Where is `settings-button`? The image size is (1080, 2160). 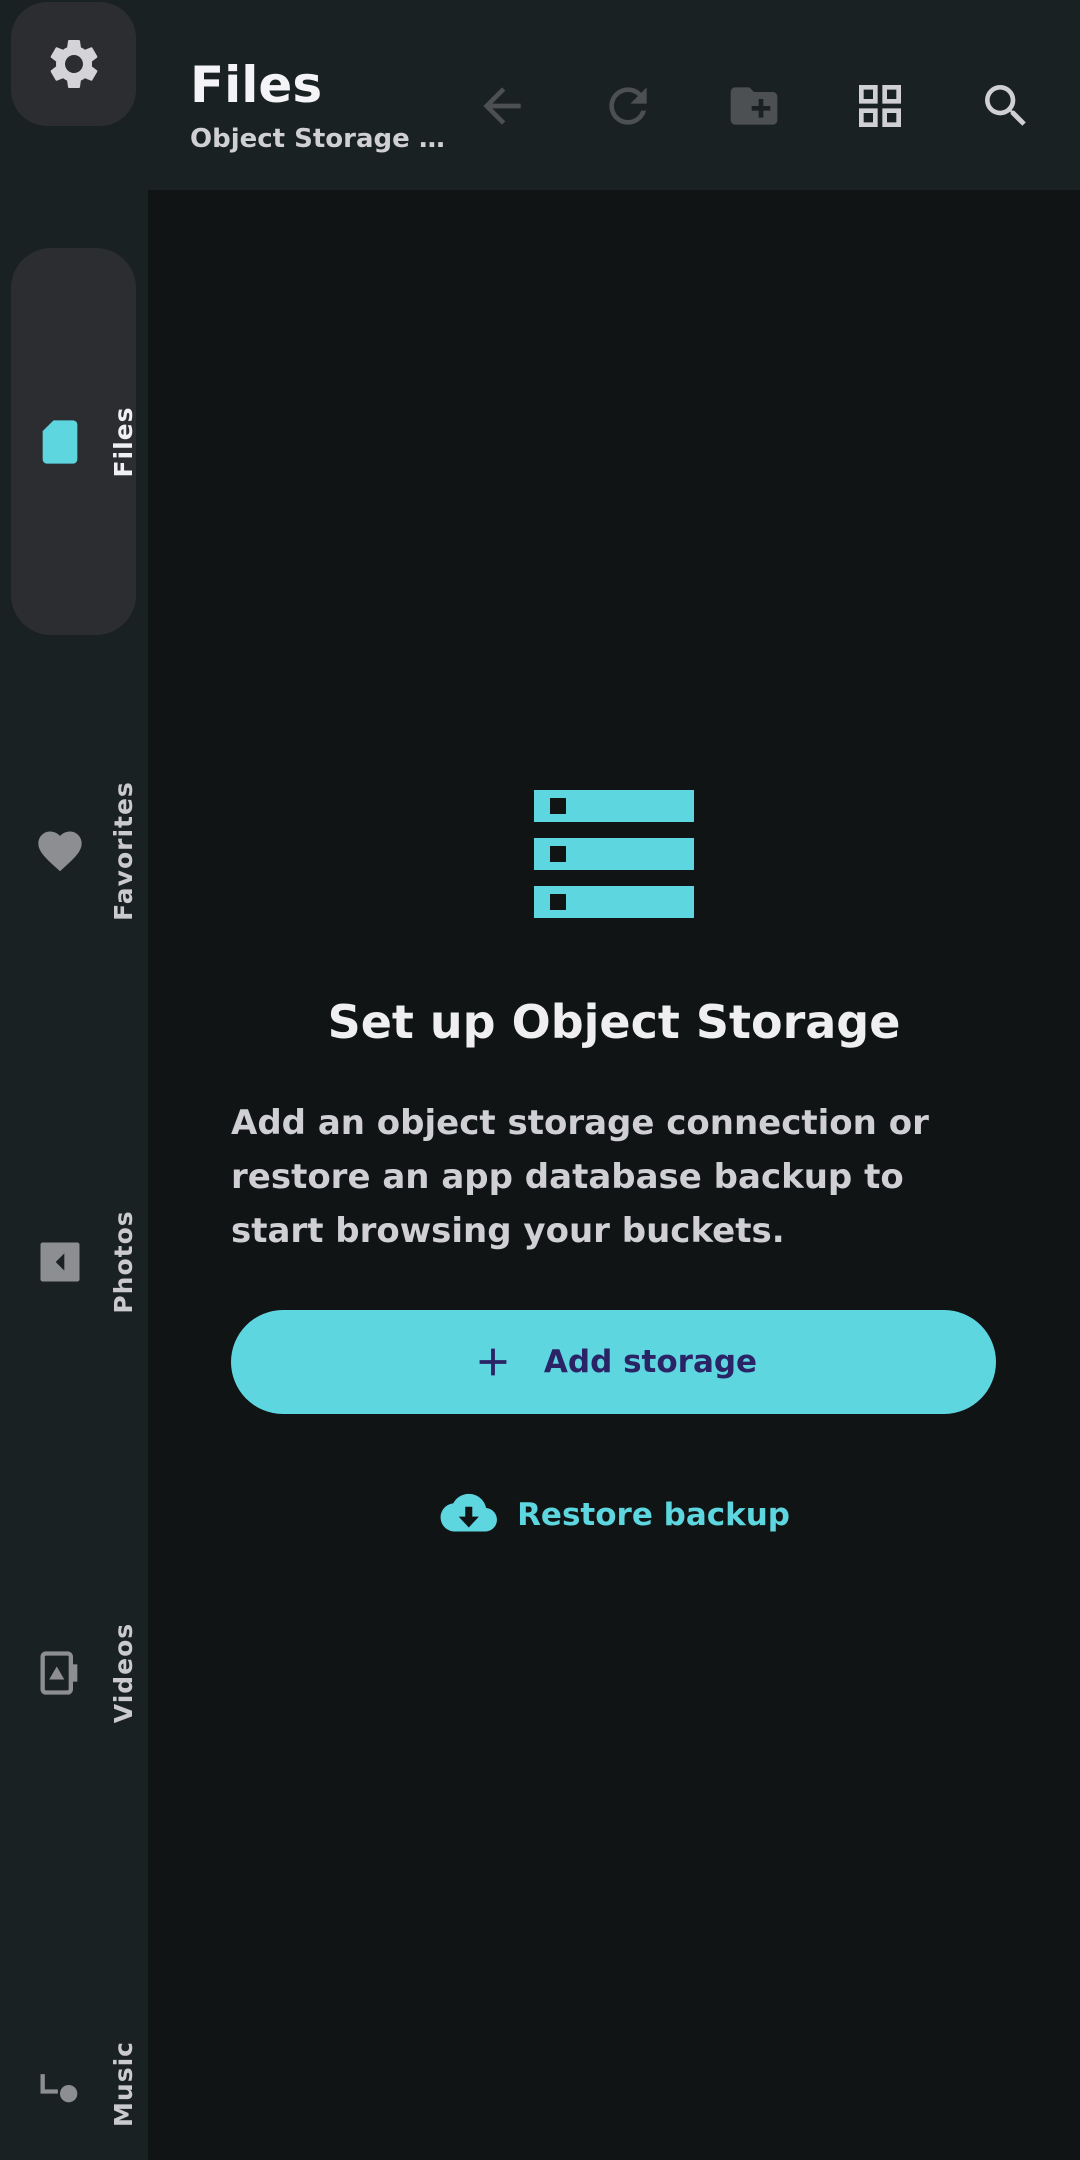
settings-button is located at coordinates (73, 64).